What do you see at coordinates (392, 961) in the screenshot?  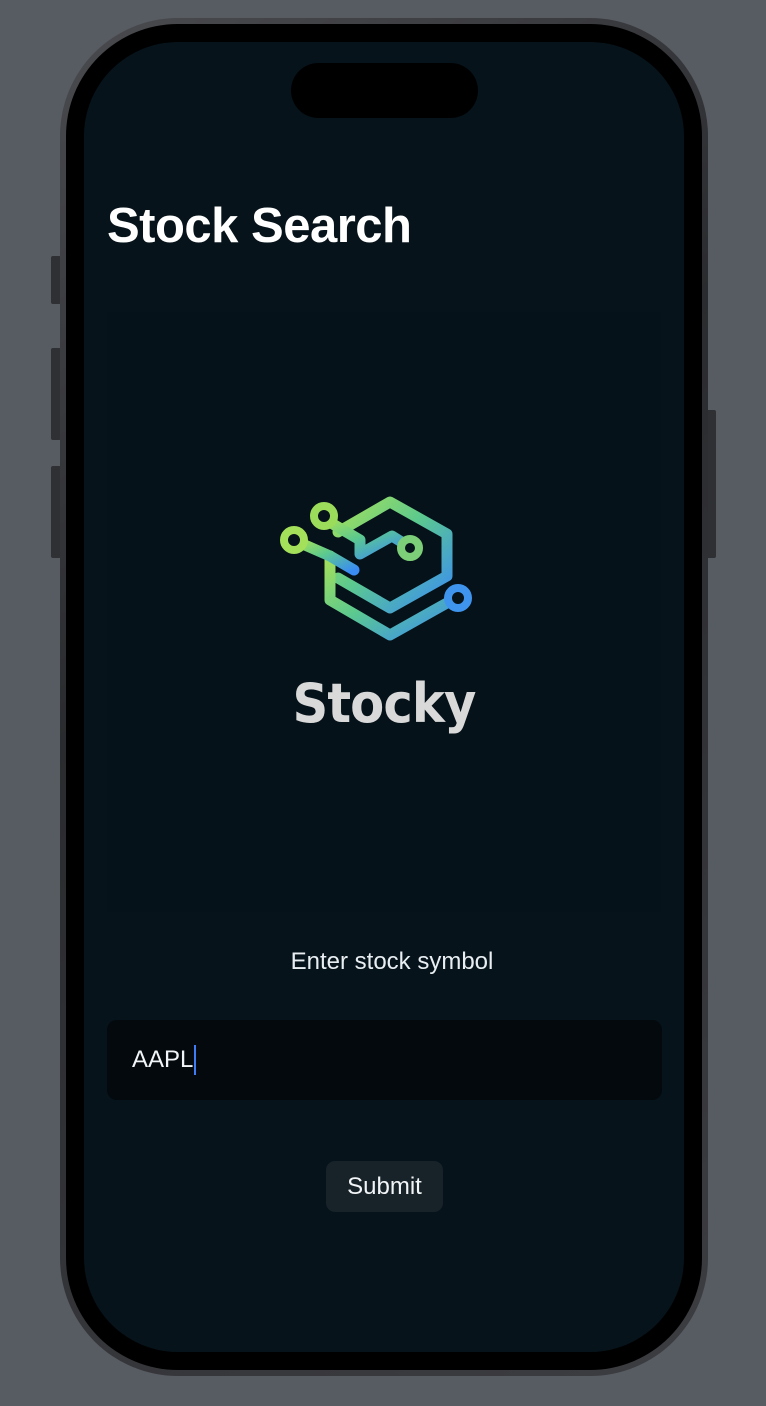 I see `symbol-prompt-label: Enter stock symbol` at bounding box center [392, 961].